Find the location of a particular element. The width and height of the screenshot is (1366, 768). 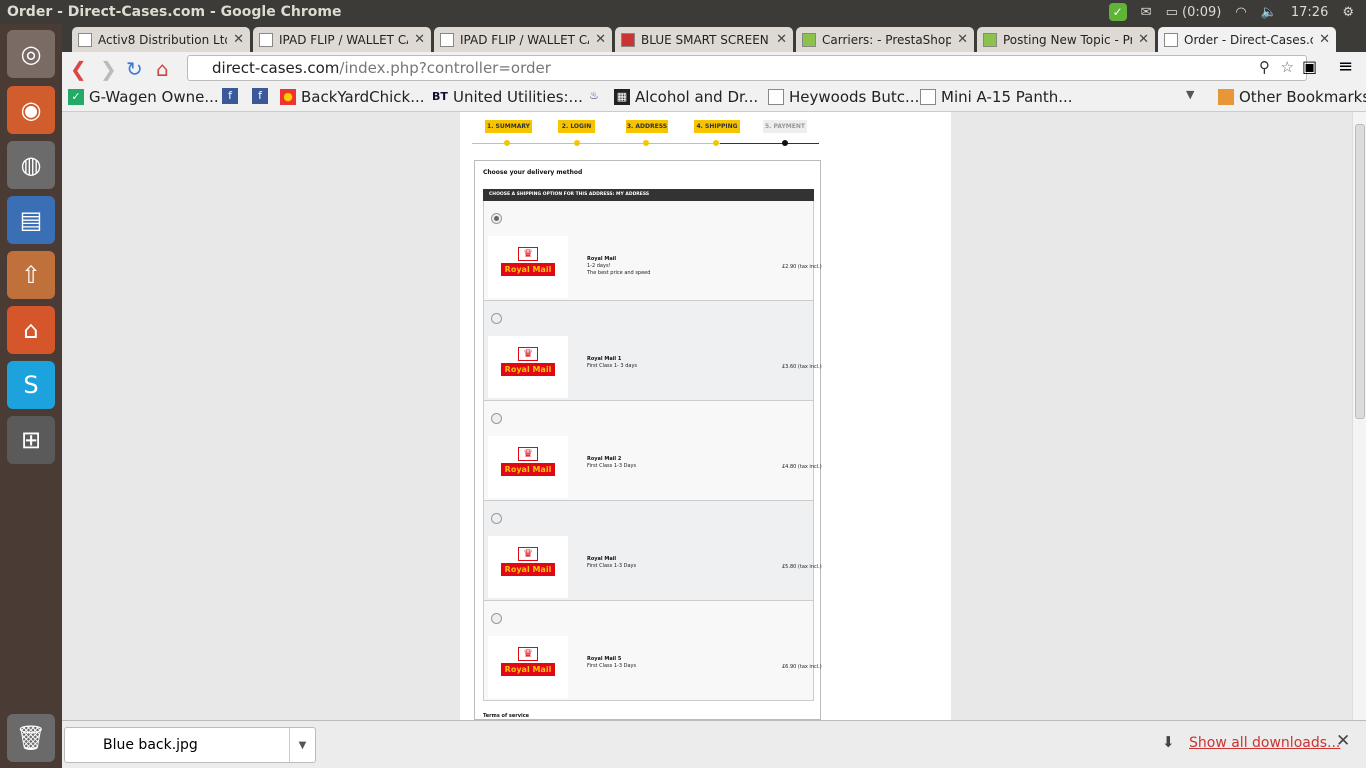

launcher: ◎ ◉ ◍ ▤ ⇧ ⌂ S ⊞ 🗑 is located at coordinates (31, 396).